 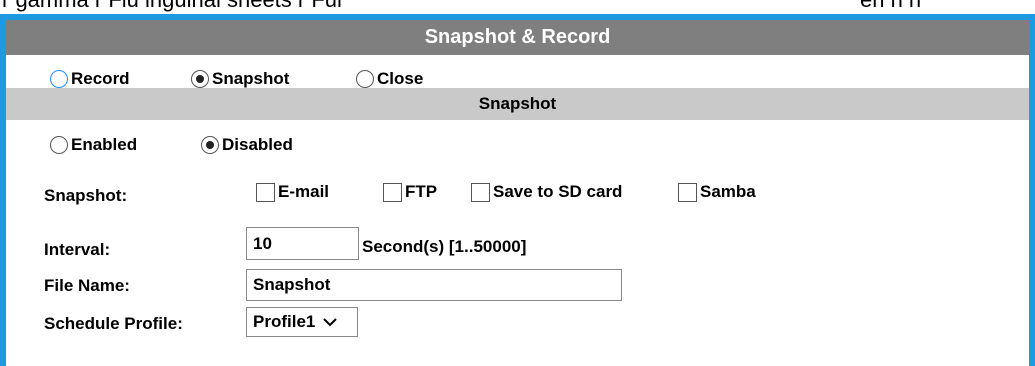 I want to click on chevron-down-icon, so click(x=330, y=322).